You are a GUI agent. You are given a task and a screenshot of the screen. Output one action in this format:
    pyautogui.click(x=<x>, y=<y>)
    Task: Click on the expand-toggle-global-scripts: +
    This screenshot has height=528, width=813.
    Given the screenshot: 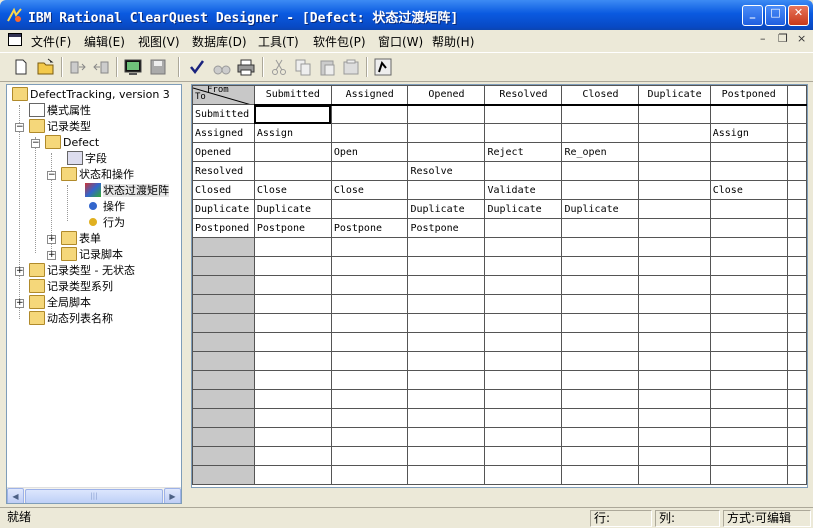 What is the action you would take?
    pyautogui.click(x=19, y=303)
    